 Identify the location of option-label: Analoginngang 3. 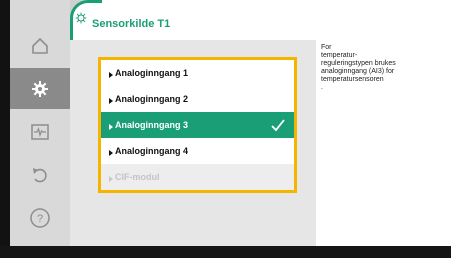
(151, 125).